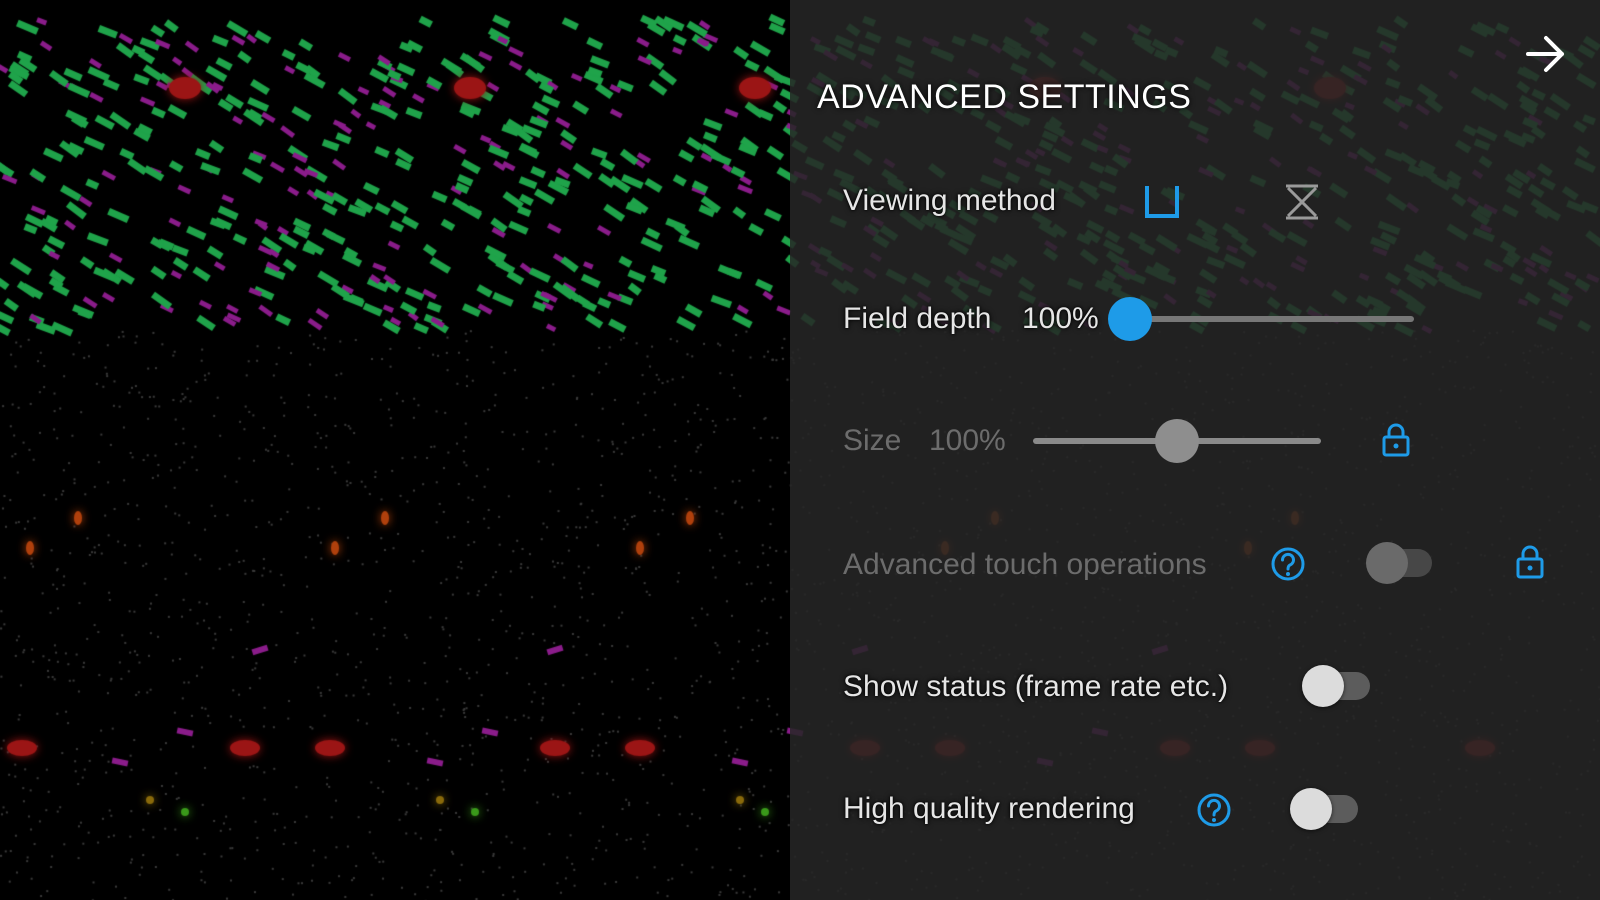 The height and width of the screenshot is (900, 1600). Describe the element at coordinates (872, 440) in the screenshot. I see `size-label: Size` at that location.